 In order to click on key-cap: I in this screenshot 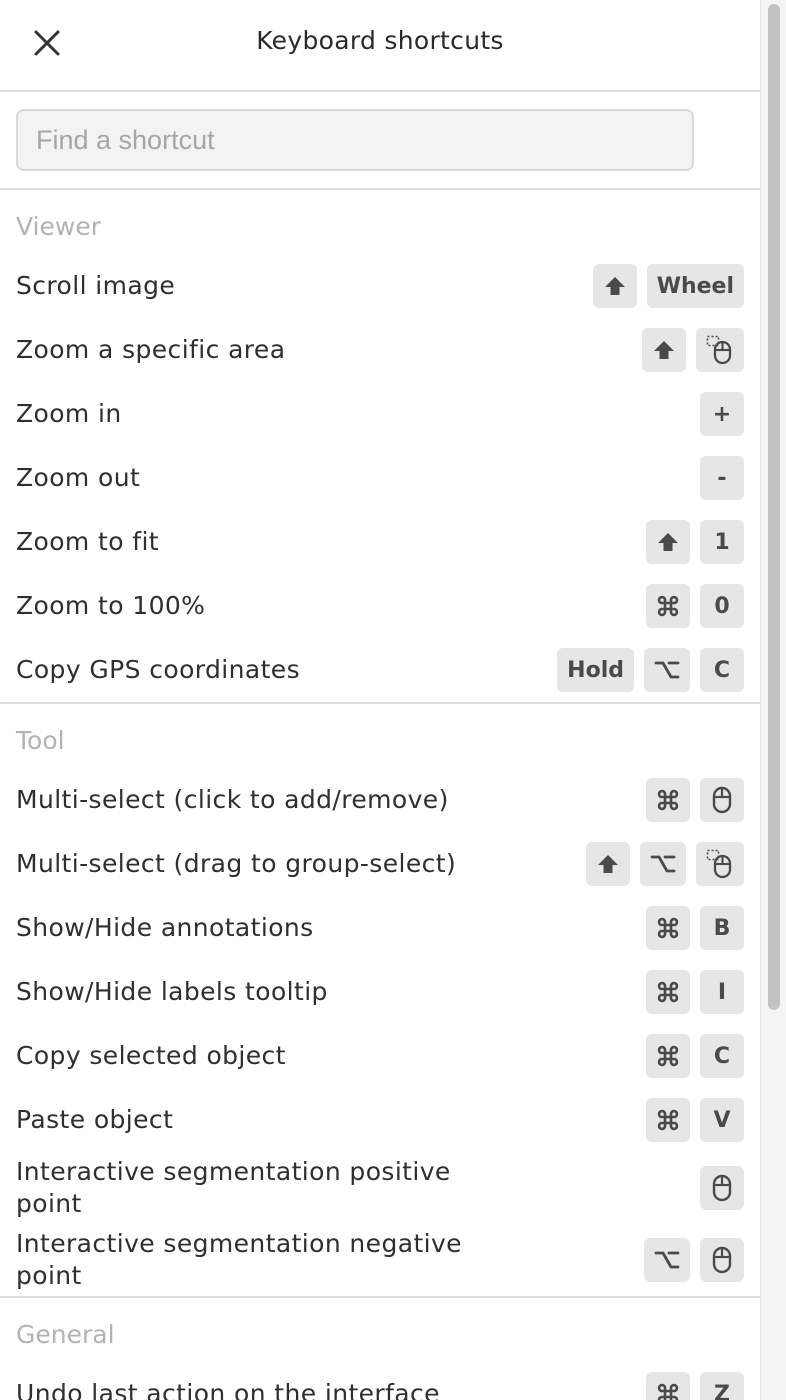, I will do `click(722, 992)`.